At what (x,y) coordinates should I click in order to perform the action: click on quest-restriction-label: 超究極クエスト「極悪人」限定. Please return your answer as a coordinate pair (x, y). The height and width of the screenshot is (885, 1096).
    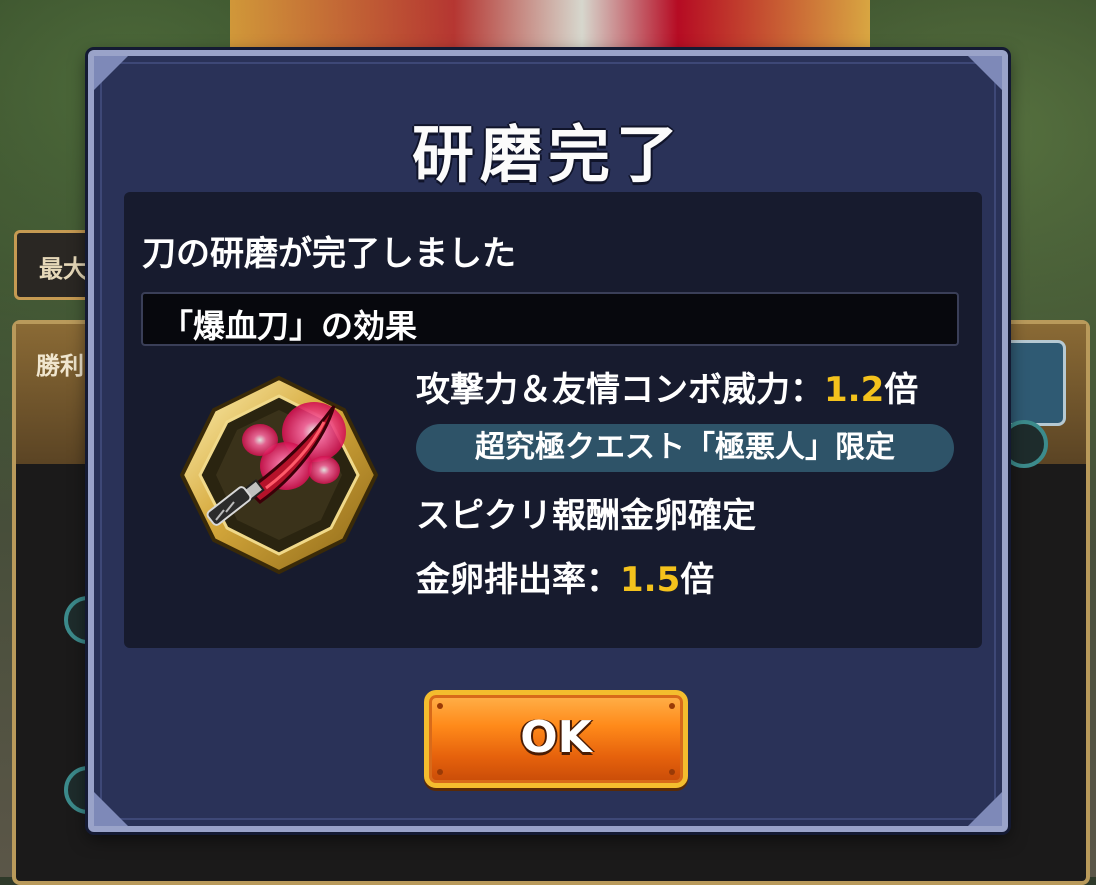
    Looking at the image, I should click on (685, 447).